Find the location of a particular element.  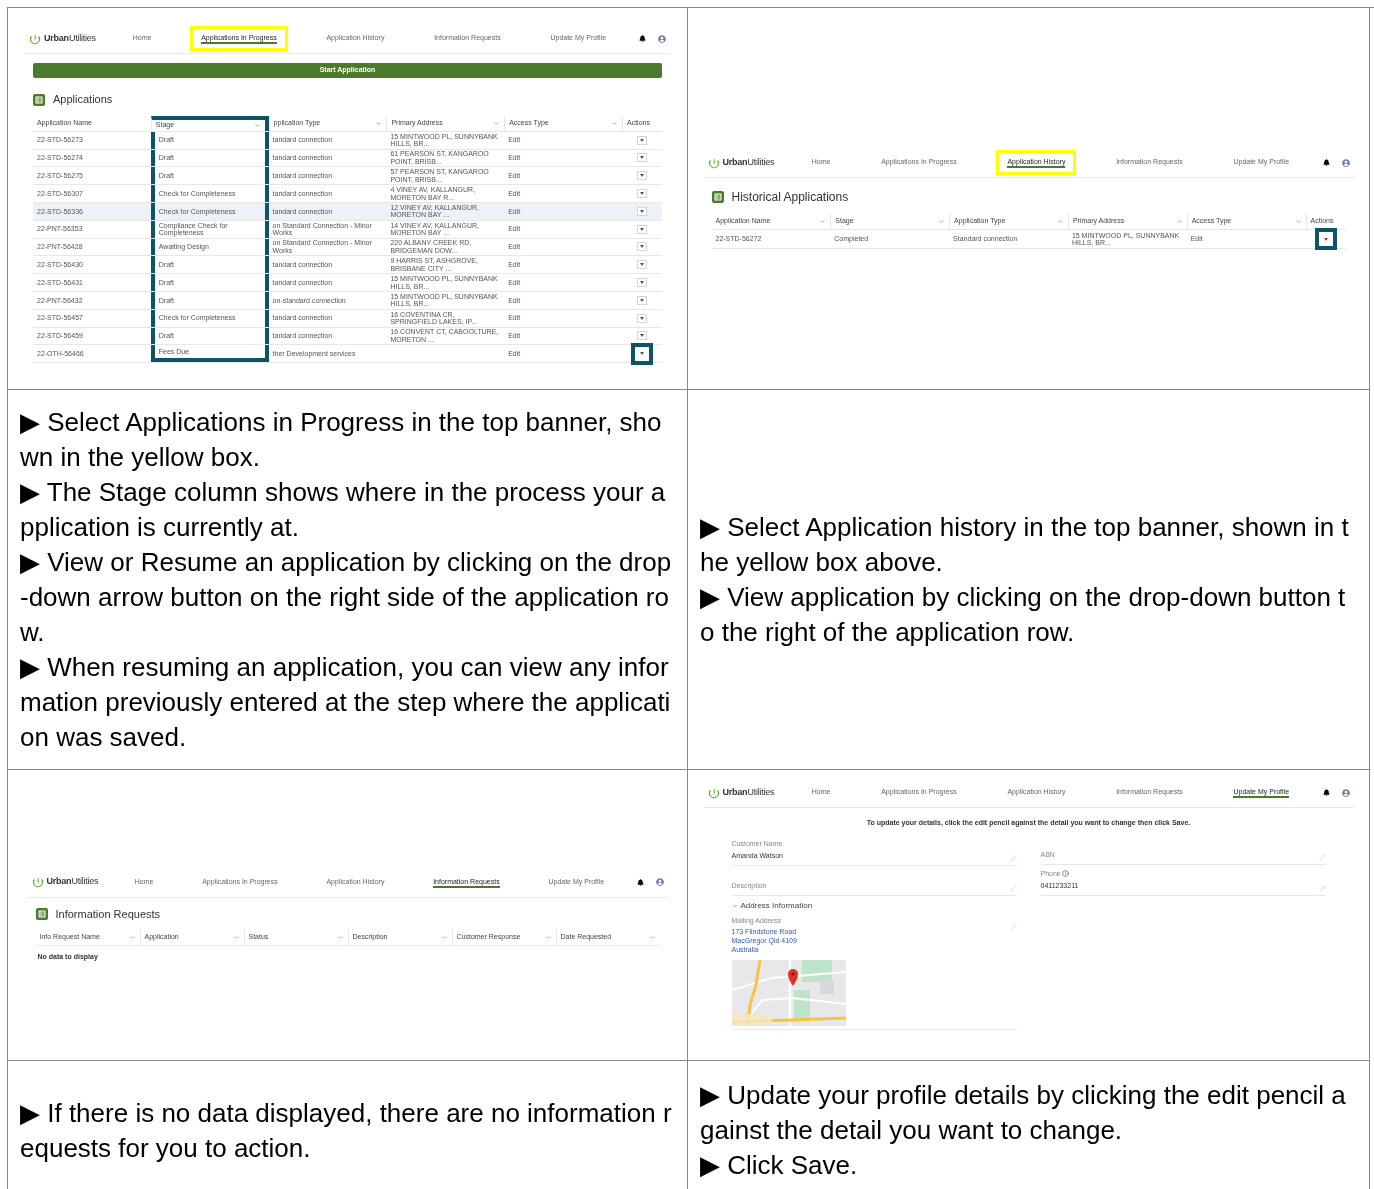

instruction-text: ▶ Select Application history in the top banner, shown in the yellow box above. is located at coordinates (1025, 544).